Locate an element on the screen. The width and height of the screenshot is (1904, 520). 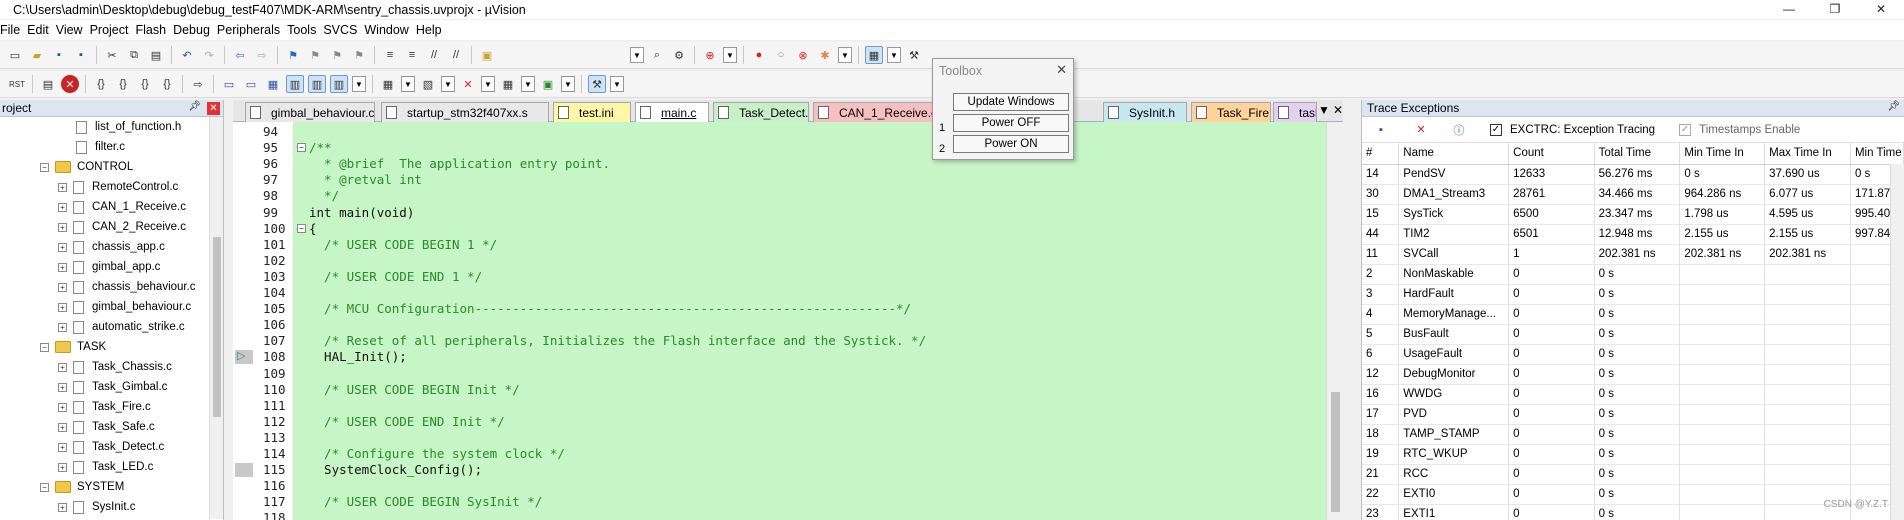
watch-window-icon: ▥ is located at coordinates (339, 84).